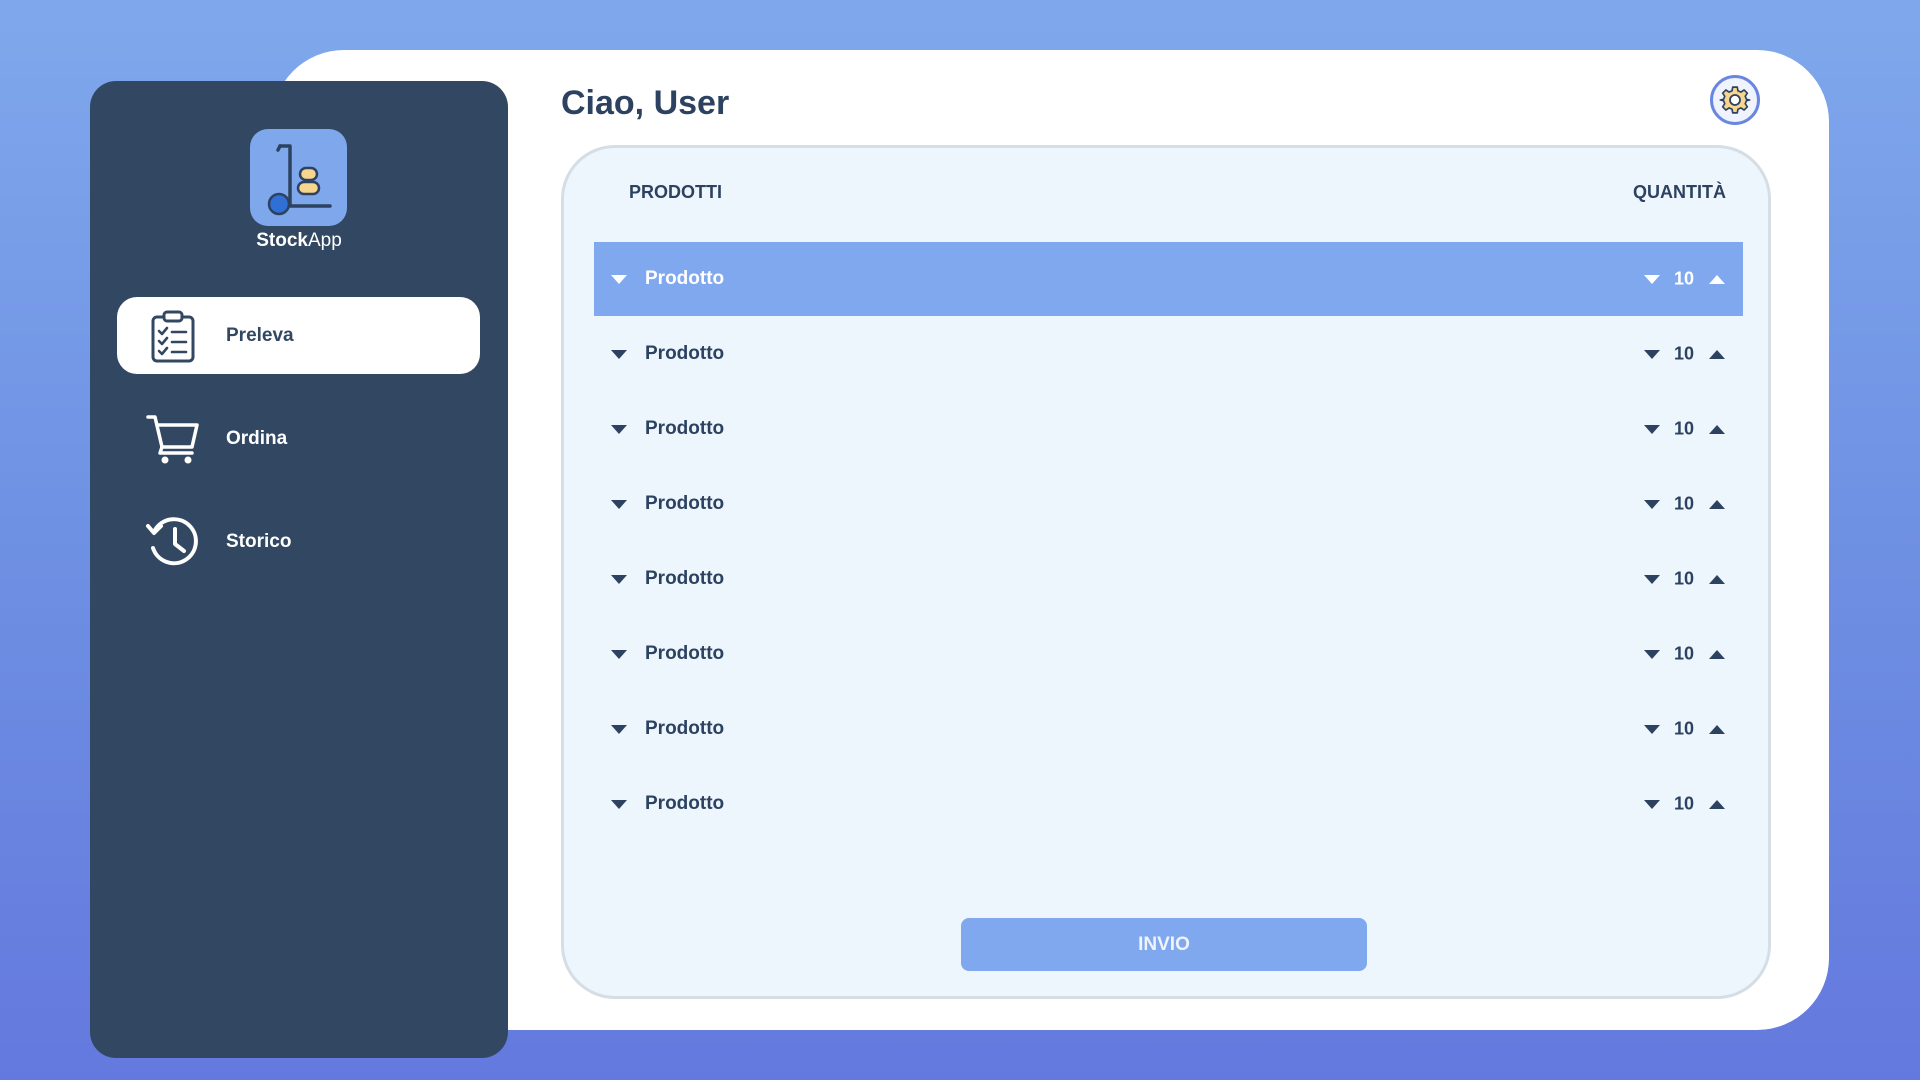  What do you see at coordinates (259, 541) in the screenshot?
I see `sidebar-item-label: Storico` at bounding box center [259, 541].